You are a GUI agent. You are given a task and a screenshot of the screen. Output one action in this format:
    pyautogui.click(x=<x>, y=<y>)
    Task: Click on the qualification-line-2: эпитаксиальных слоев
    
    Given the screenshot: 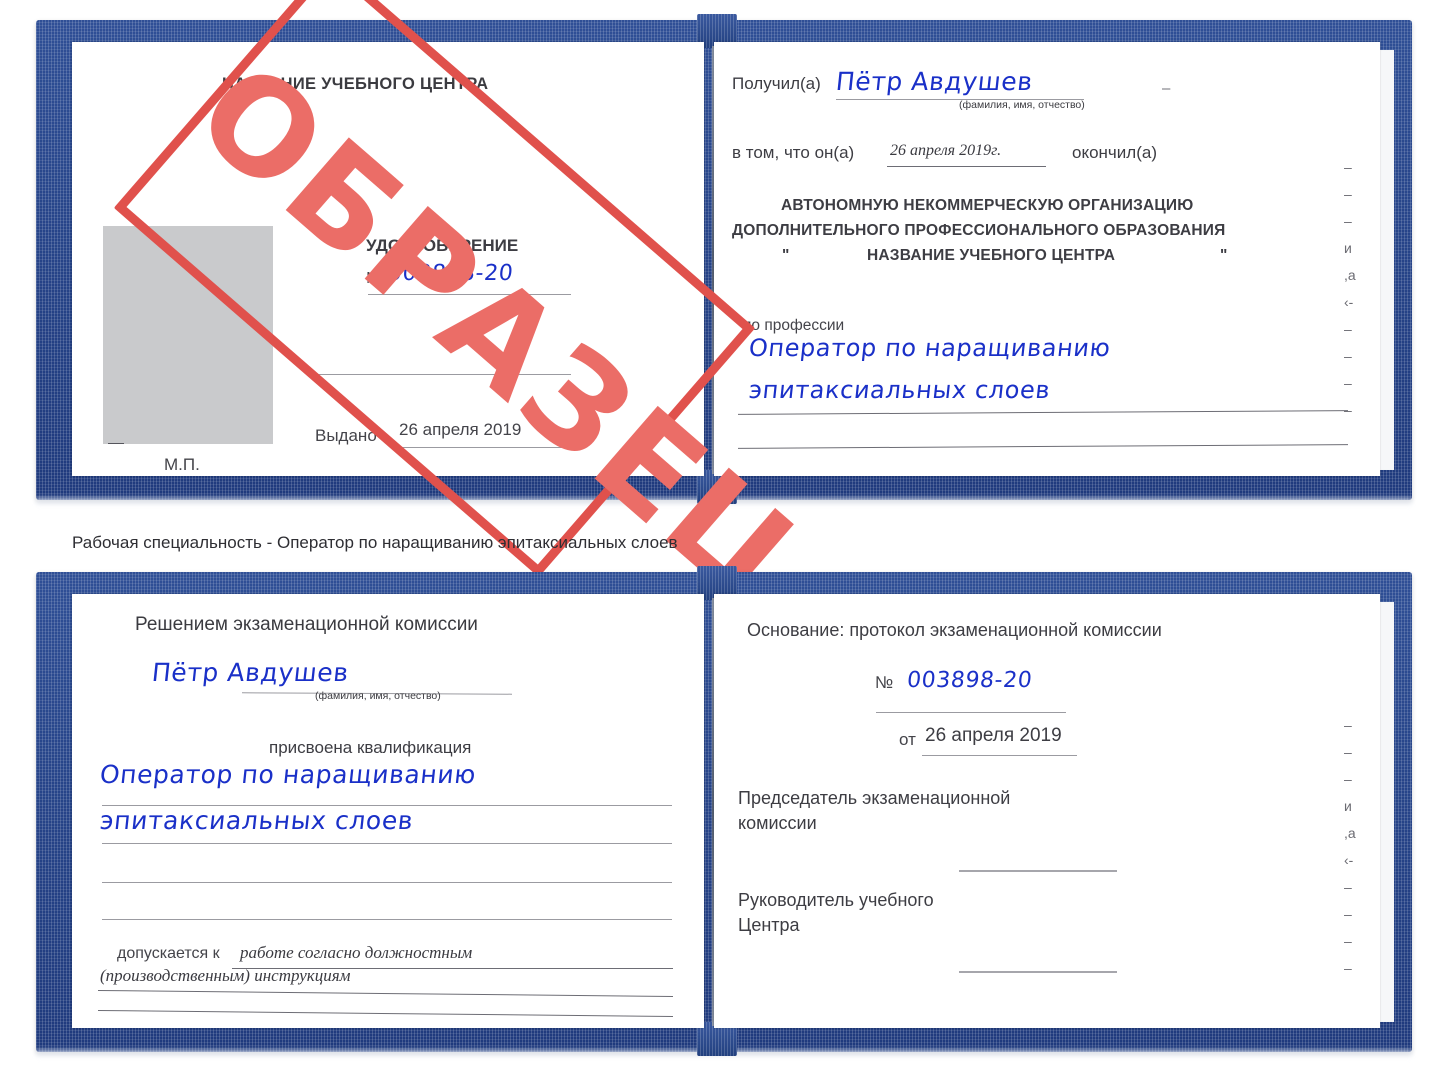 What is the action you would take?
    pyautogui.click(x=256, y=820)
    